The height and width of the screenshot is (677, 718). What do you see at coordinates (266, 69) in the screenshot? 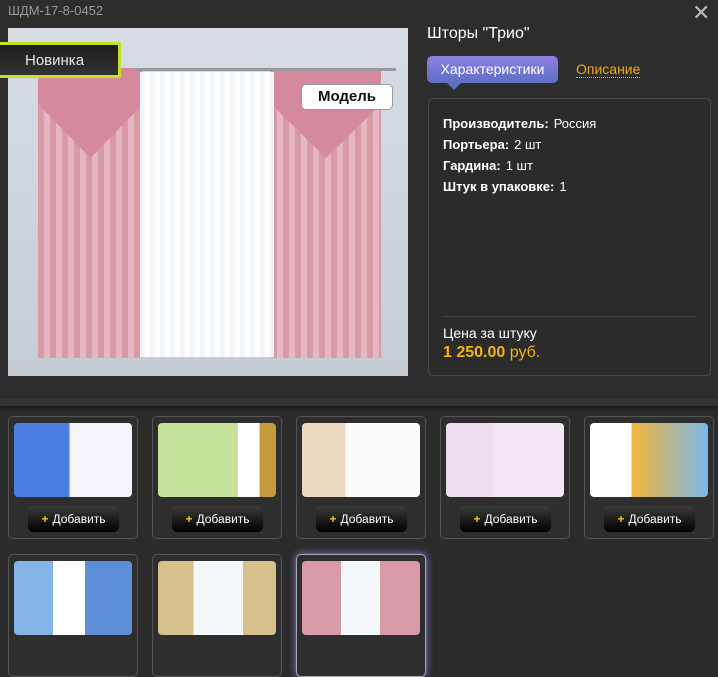
I see `curtain-rod` at bounding box center [266, 69].